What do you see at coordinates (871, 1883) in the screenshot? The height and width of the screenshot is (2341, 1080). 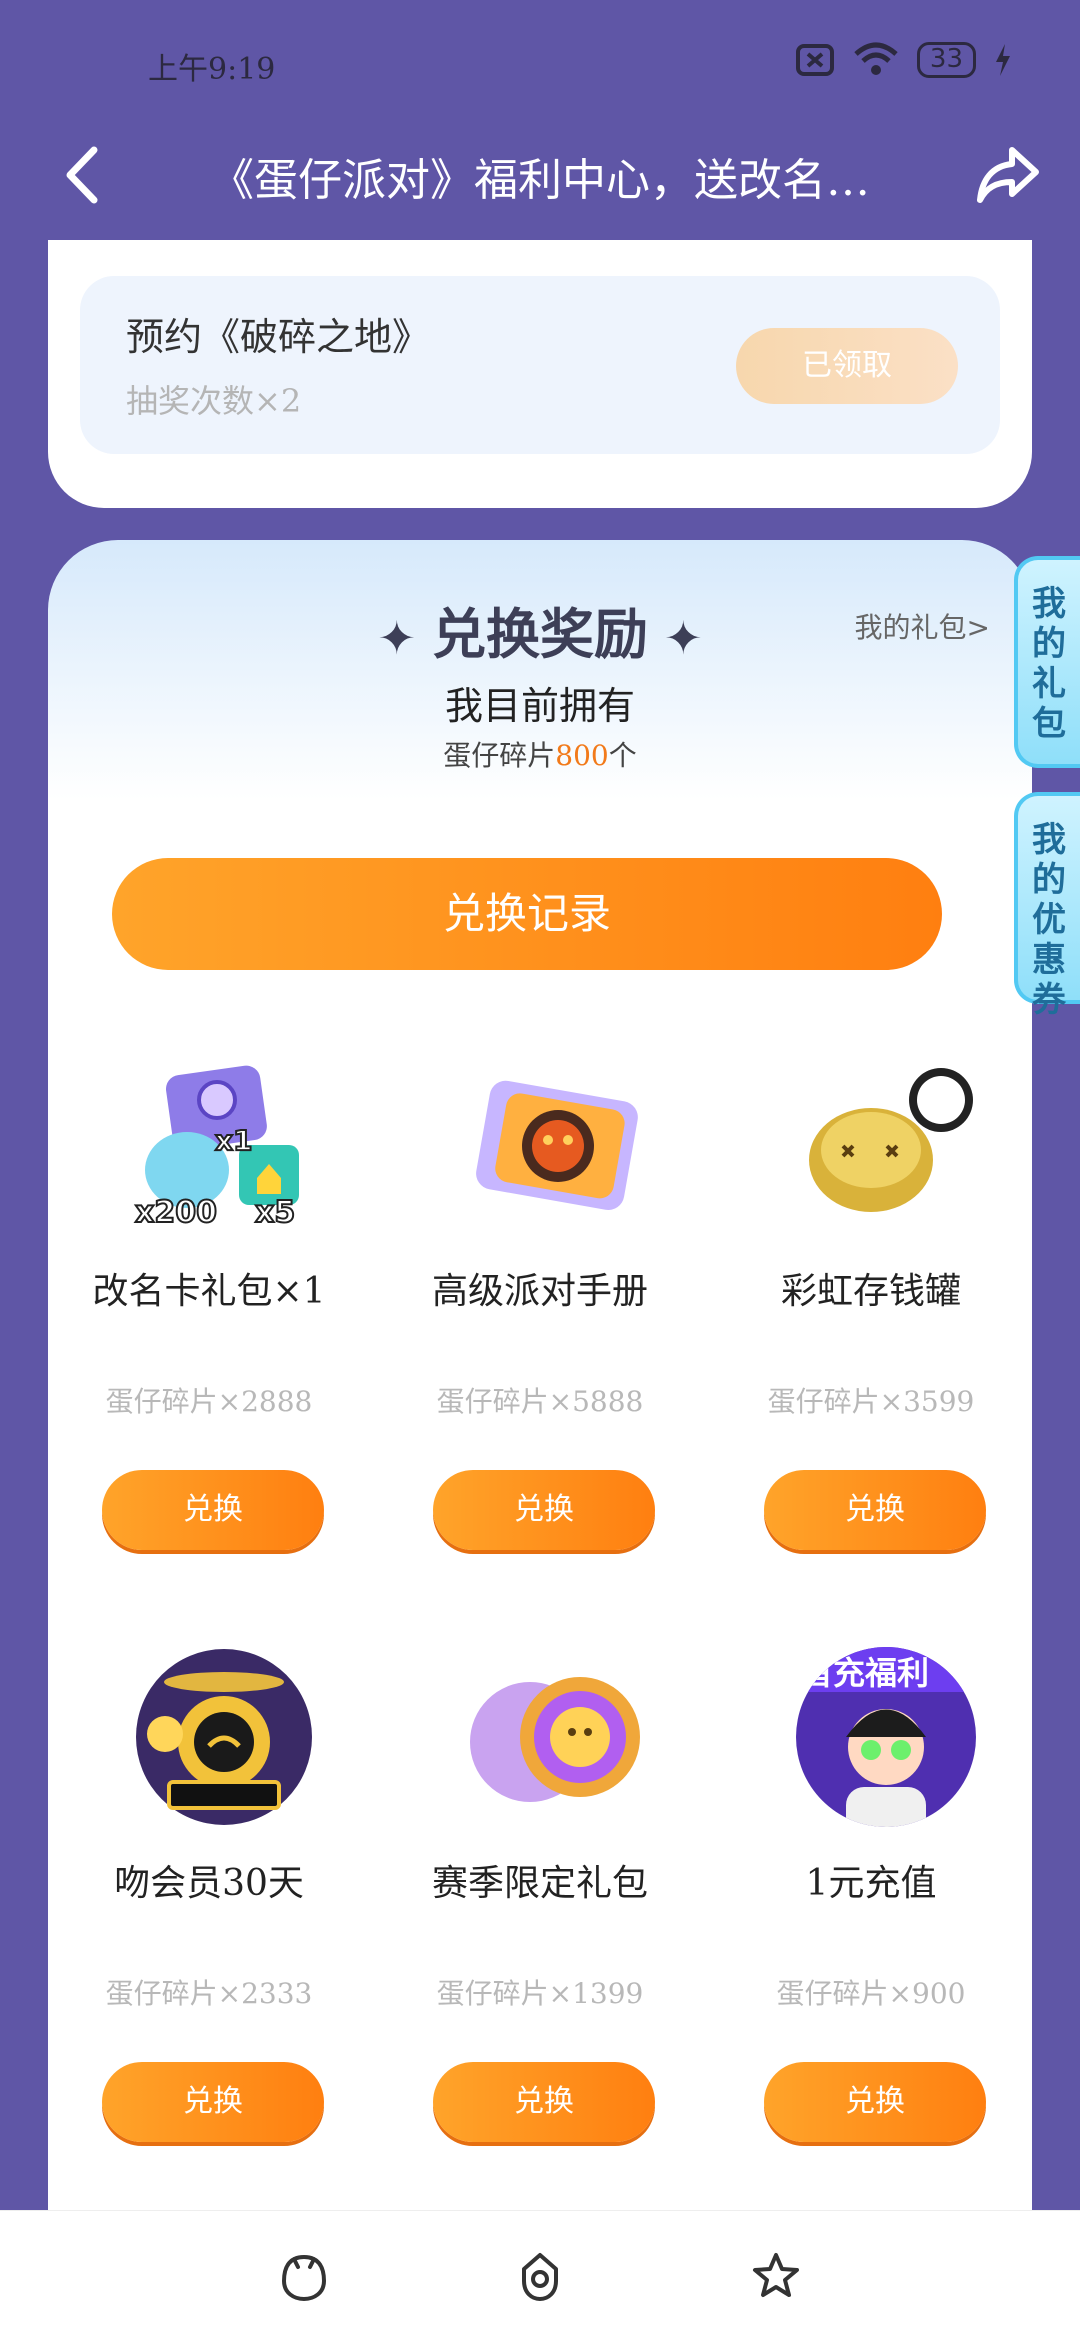 I see `reward-name: 1元充值` at bounding box center [871, 1883].